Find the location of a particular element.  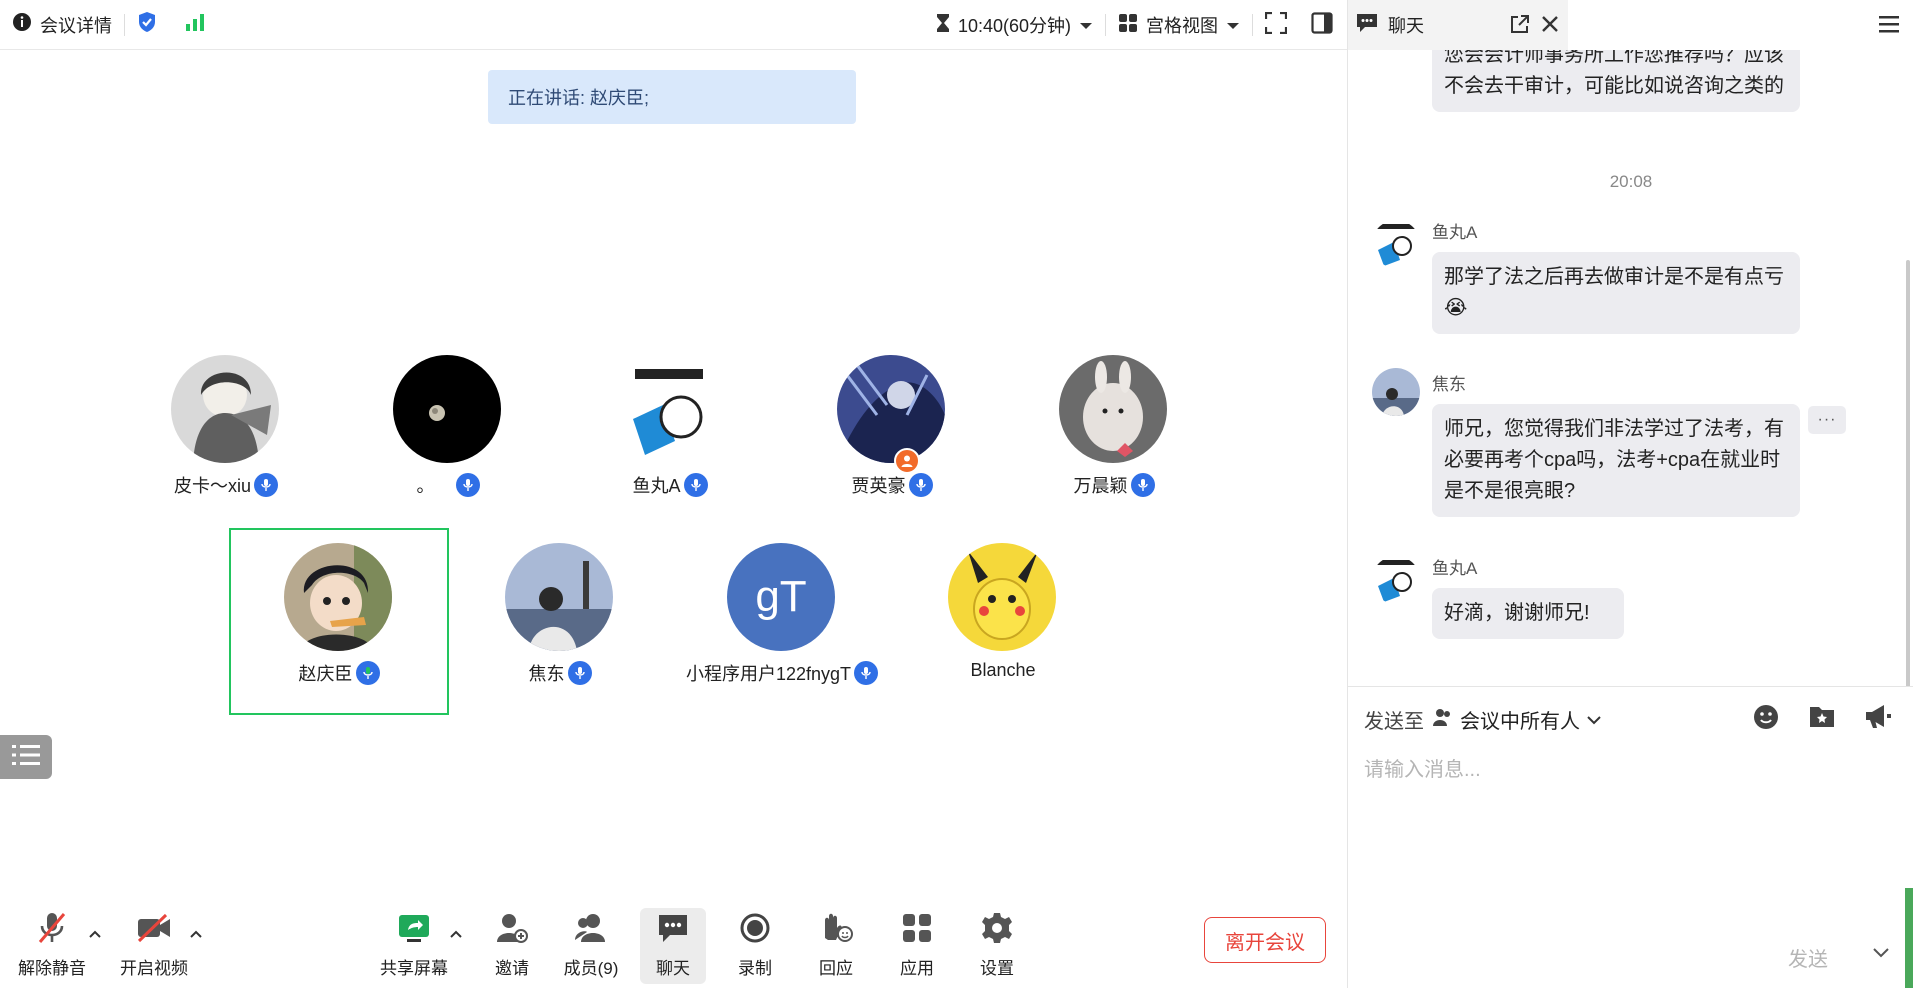

view-mode-label: 宫格视图 is located at coordinates (1182, 26).